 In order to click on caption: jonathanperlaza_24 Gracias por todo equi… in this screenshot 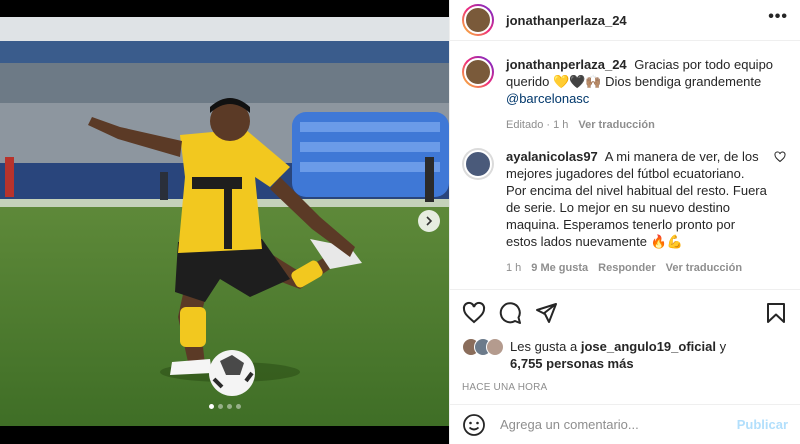, I will do `click(624, 95)`.